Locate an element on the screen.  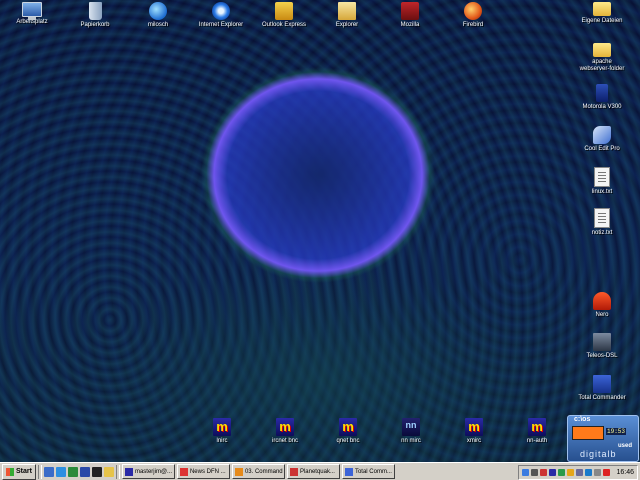
my-documents-icon is located at coordinates (602, 9).